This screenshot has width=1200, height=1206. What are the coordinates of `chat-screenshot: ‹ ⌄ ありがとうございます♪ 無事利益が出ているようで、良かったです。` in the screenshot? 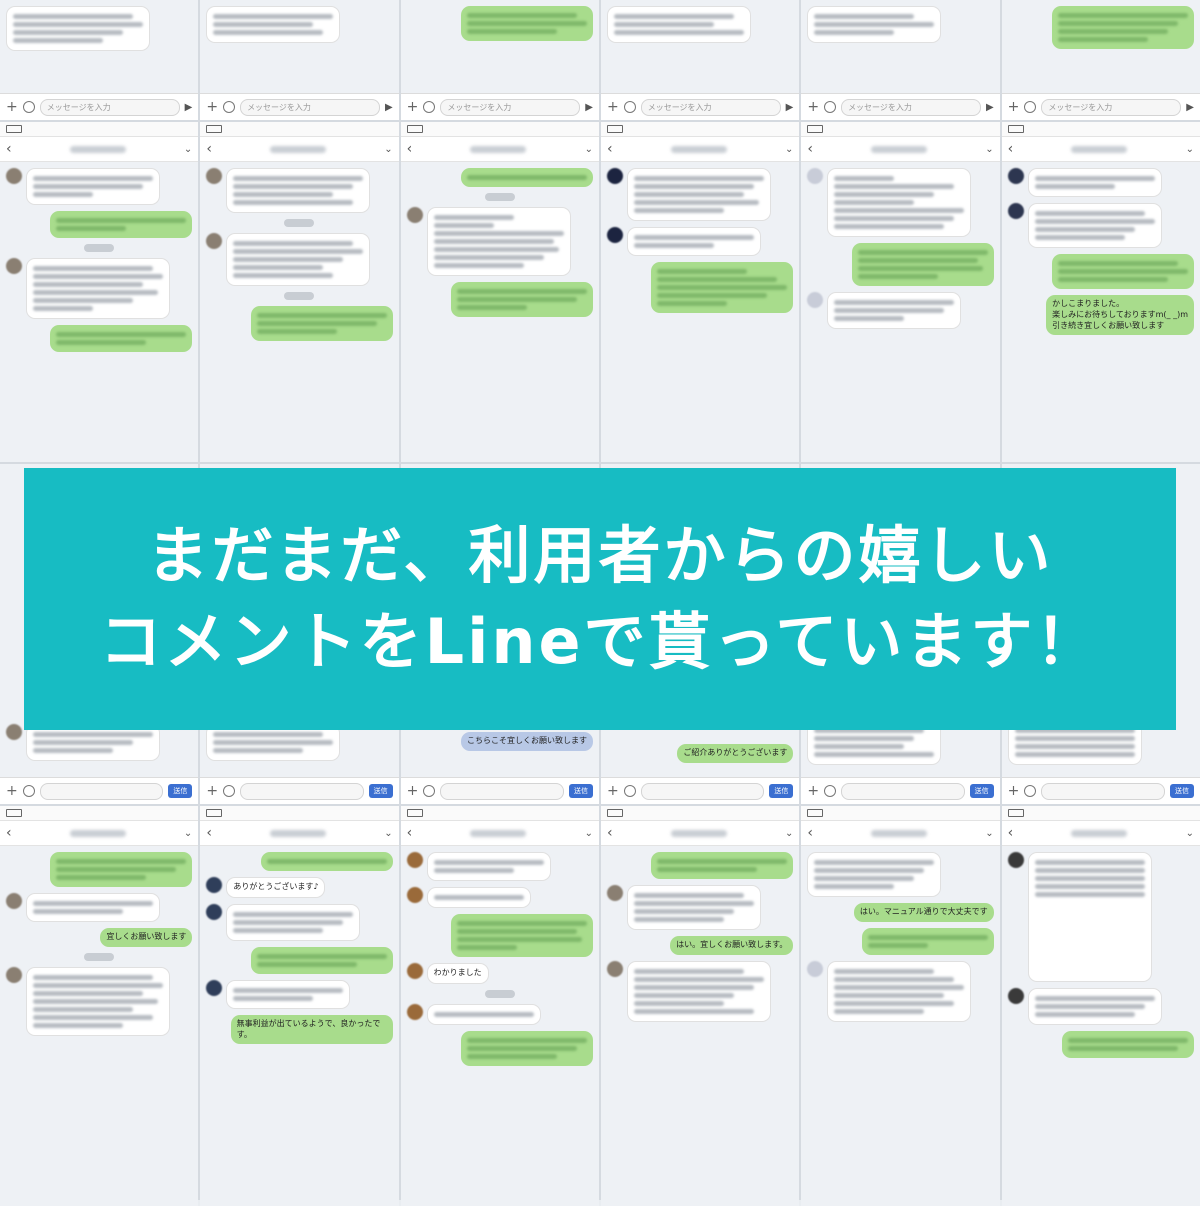 It's located at (299, 1006).